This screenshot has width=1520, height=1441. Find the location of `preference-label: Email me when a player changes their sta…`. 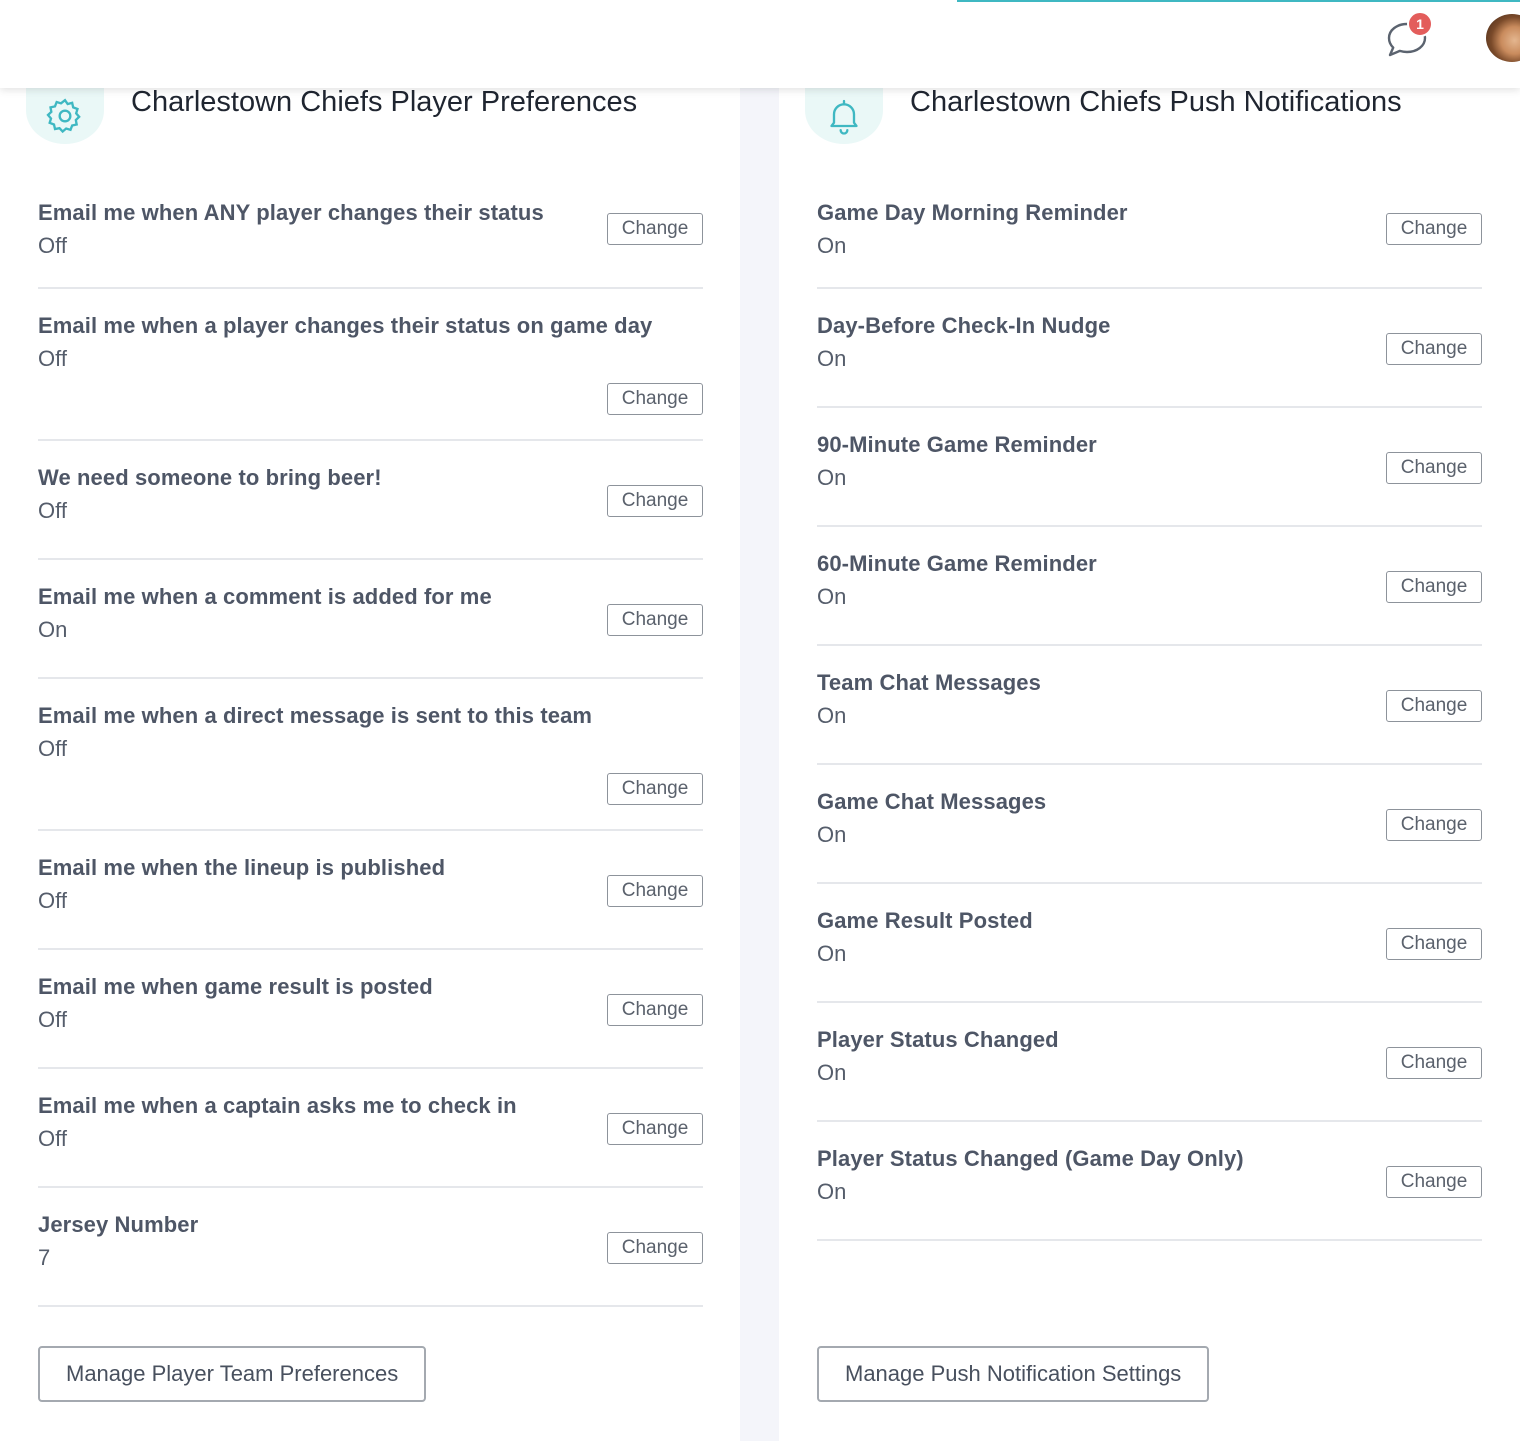

preference-label: Email me when a player changes their sta… is located at coordinates (345, 325).